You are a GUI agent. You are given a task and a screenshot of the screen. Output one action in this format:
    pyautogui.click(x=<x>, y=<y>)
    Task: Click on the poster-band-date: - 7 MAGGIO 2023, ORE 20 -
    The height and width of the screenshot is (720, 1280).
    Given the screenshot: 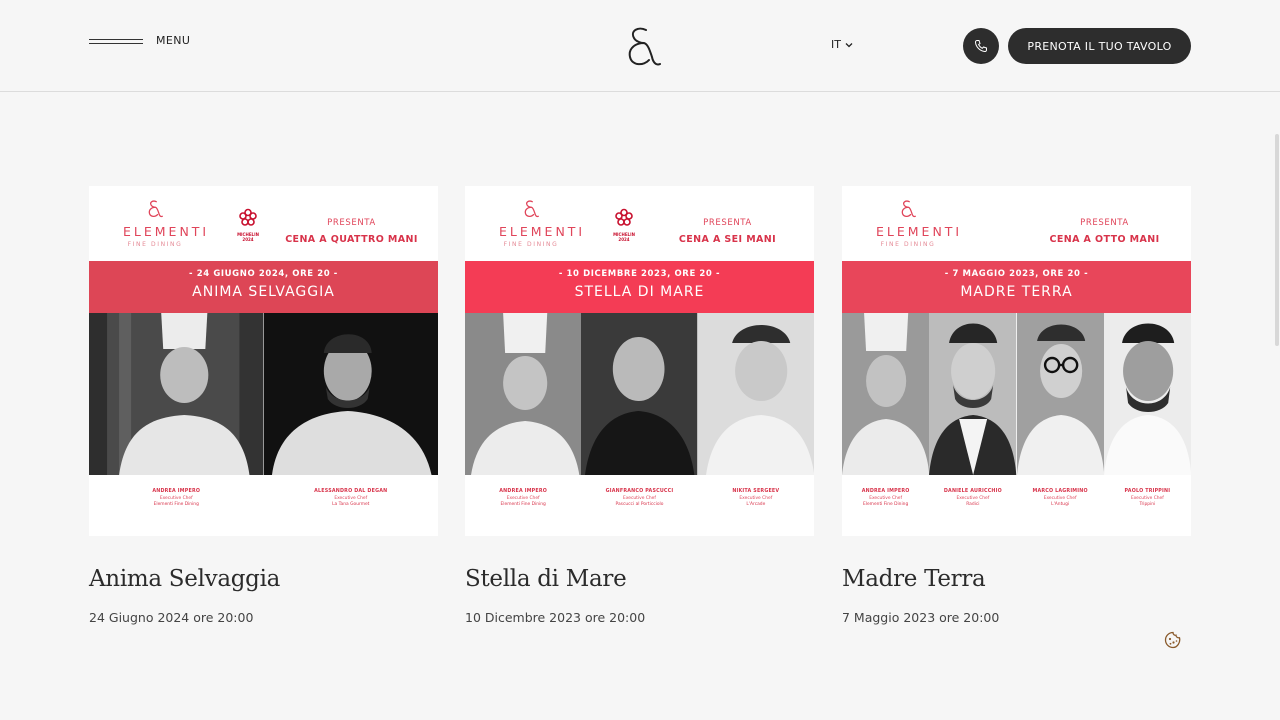 What is the action you would take?
    pyautogui.click(x=1016, y=274)
    